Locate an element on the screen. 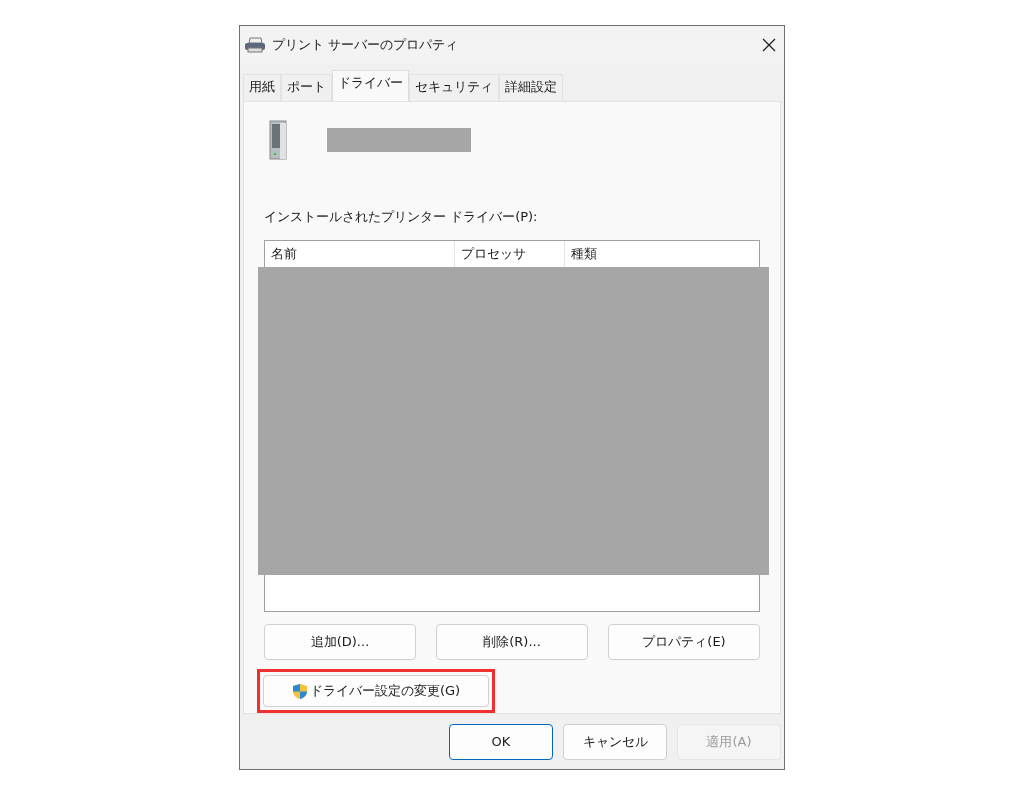 This screenshot has width=1024, height=800. list-label: インストールされたプリンター ドライバー(P): is located at coordinates (401, 216).